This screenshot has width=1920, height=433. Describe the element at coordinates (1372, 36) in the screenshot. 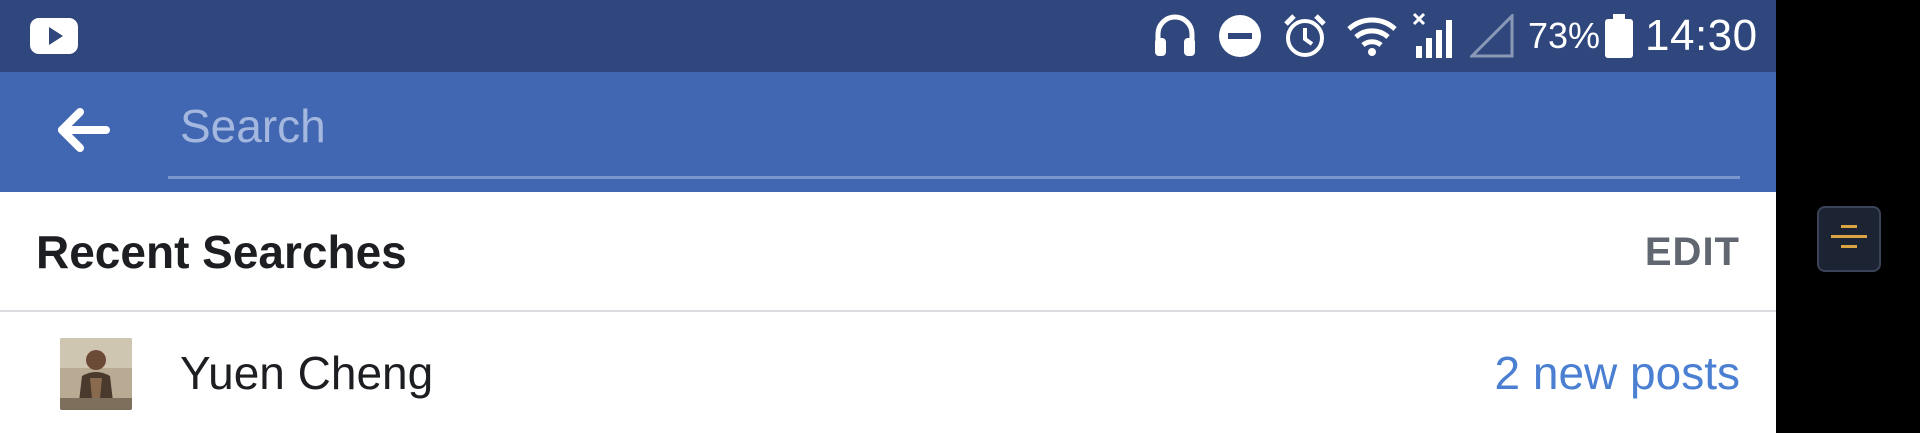

I see `wifi-icon` at that location.